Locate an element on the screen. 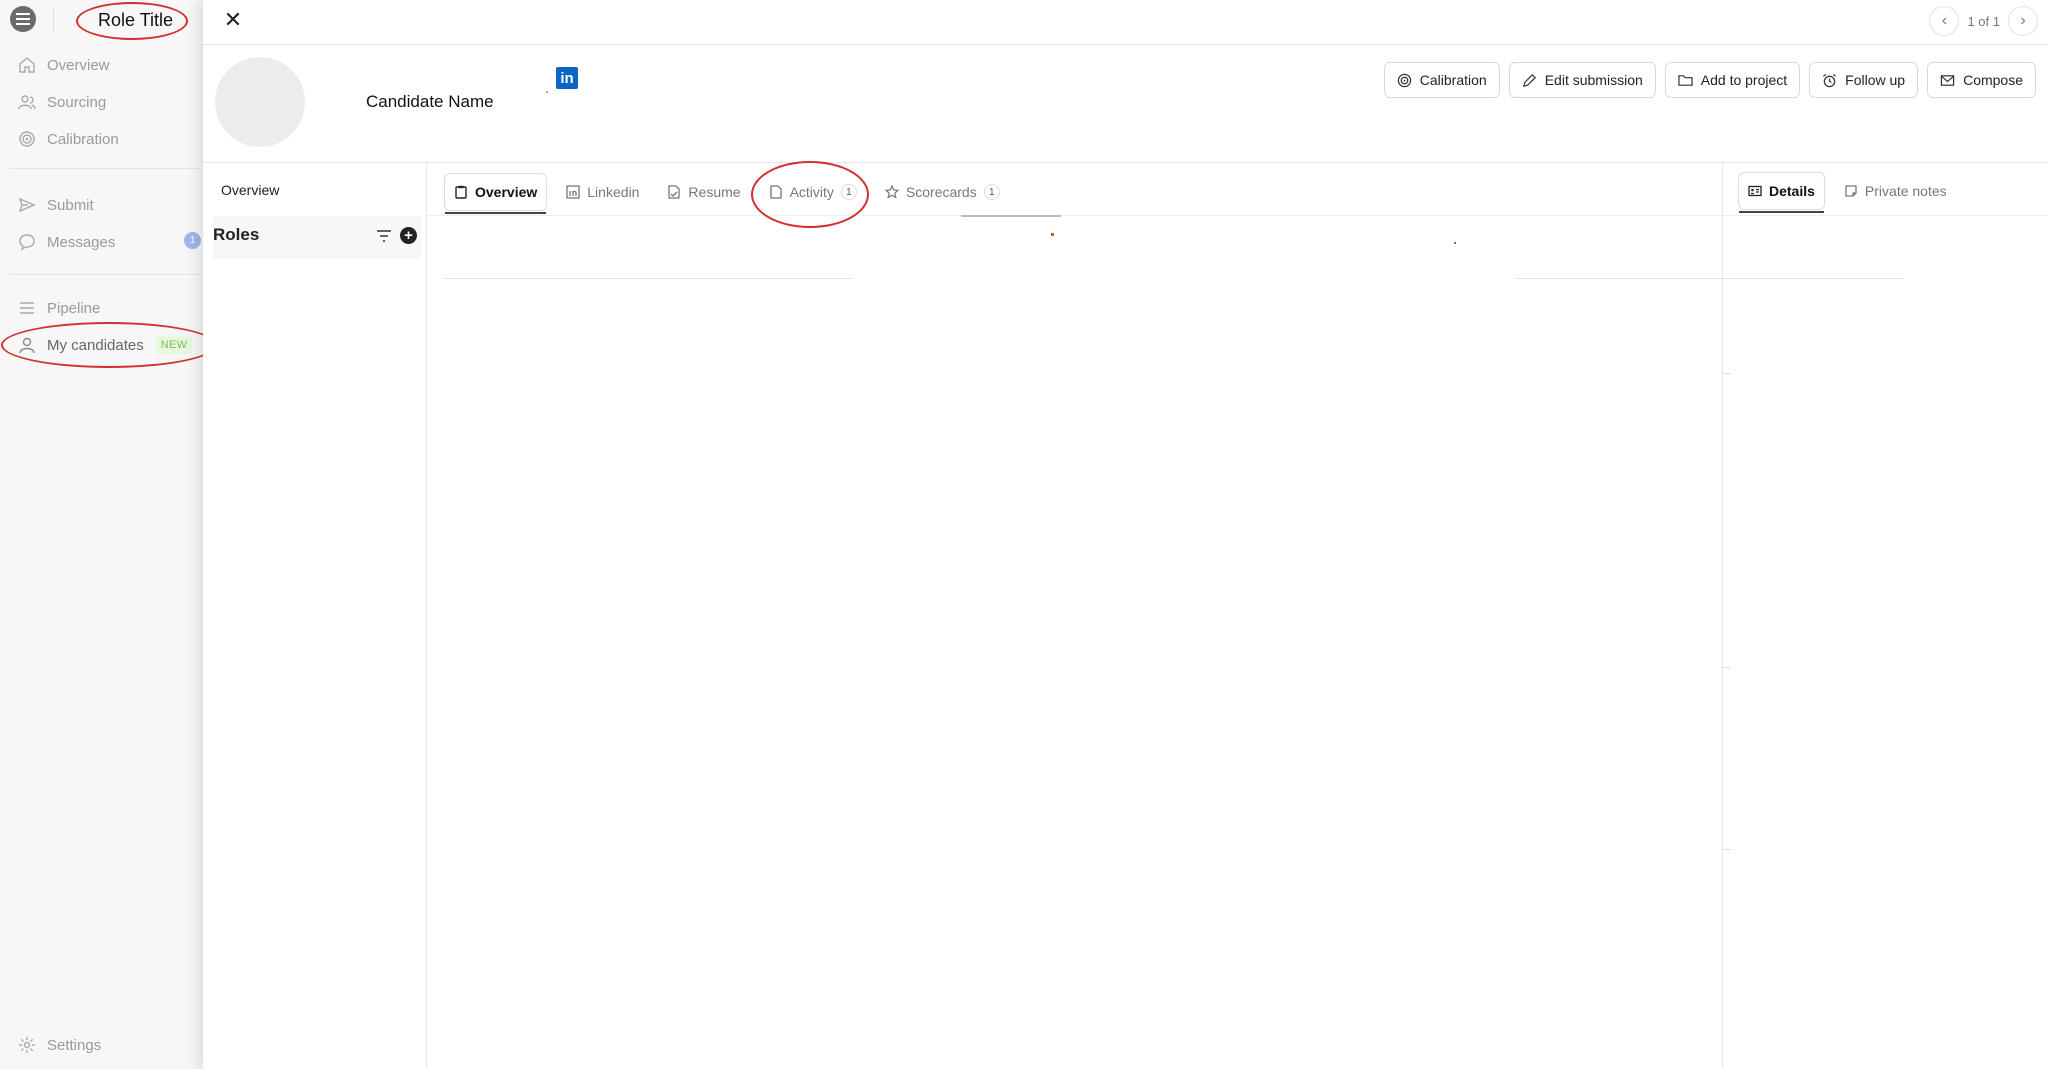 This screenshot has height=1069, width=2048. tab-label: Overview is located at coordinates (506, 192).